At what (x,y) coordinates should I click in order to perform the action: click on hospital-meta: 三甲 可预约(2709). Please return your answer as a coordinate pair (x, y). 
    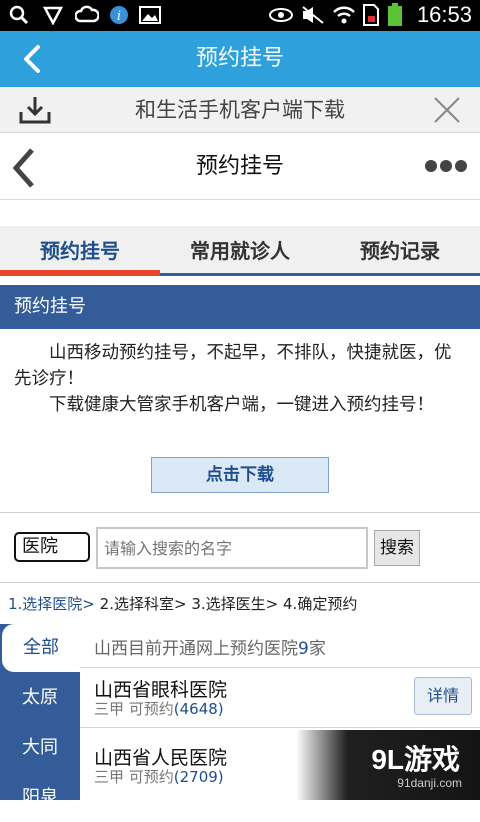
    Looking at the image, I should click on (159, 776).